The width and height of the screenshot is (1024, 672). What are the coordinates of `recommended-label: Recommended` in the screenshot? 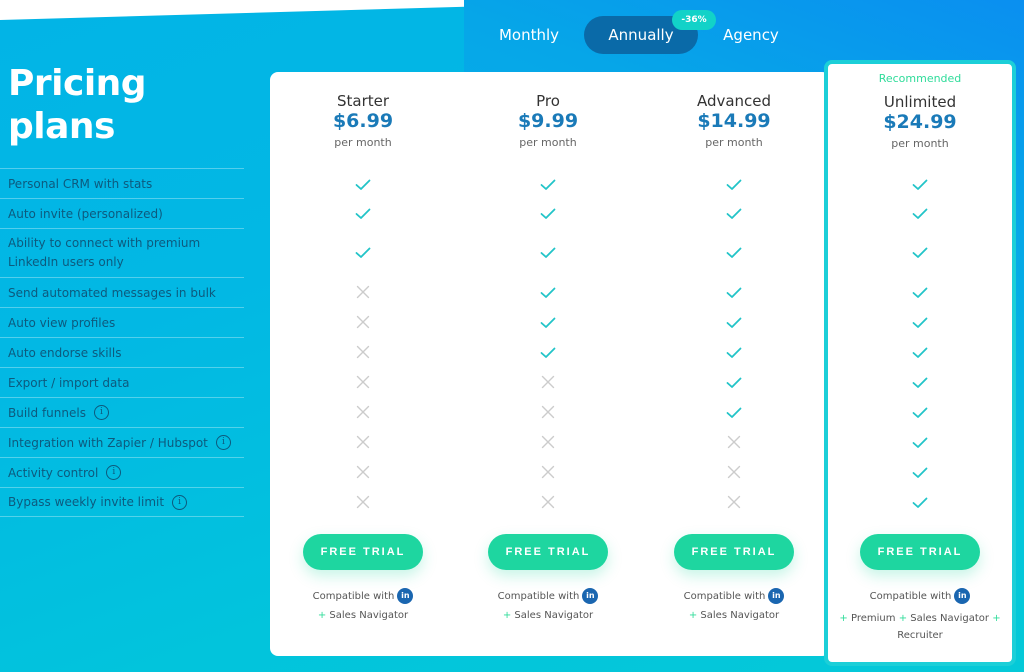 It's located at (920, 78).